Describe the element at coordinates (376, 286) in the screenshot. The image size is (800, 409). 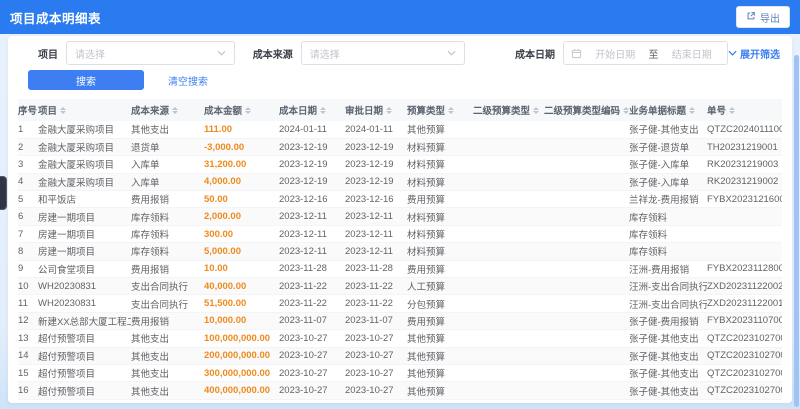
I see `cell-approval-date: 2023-11-22` at that location.